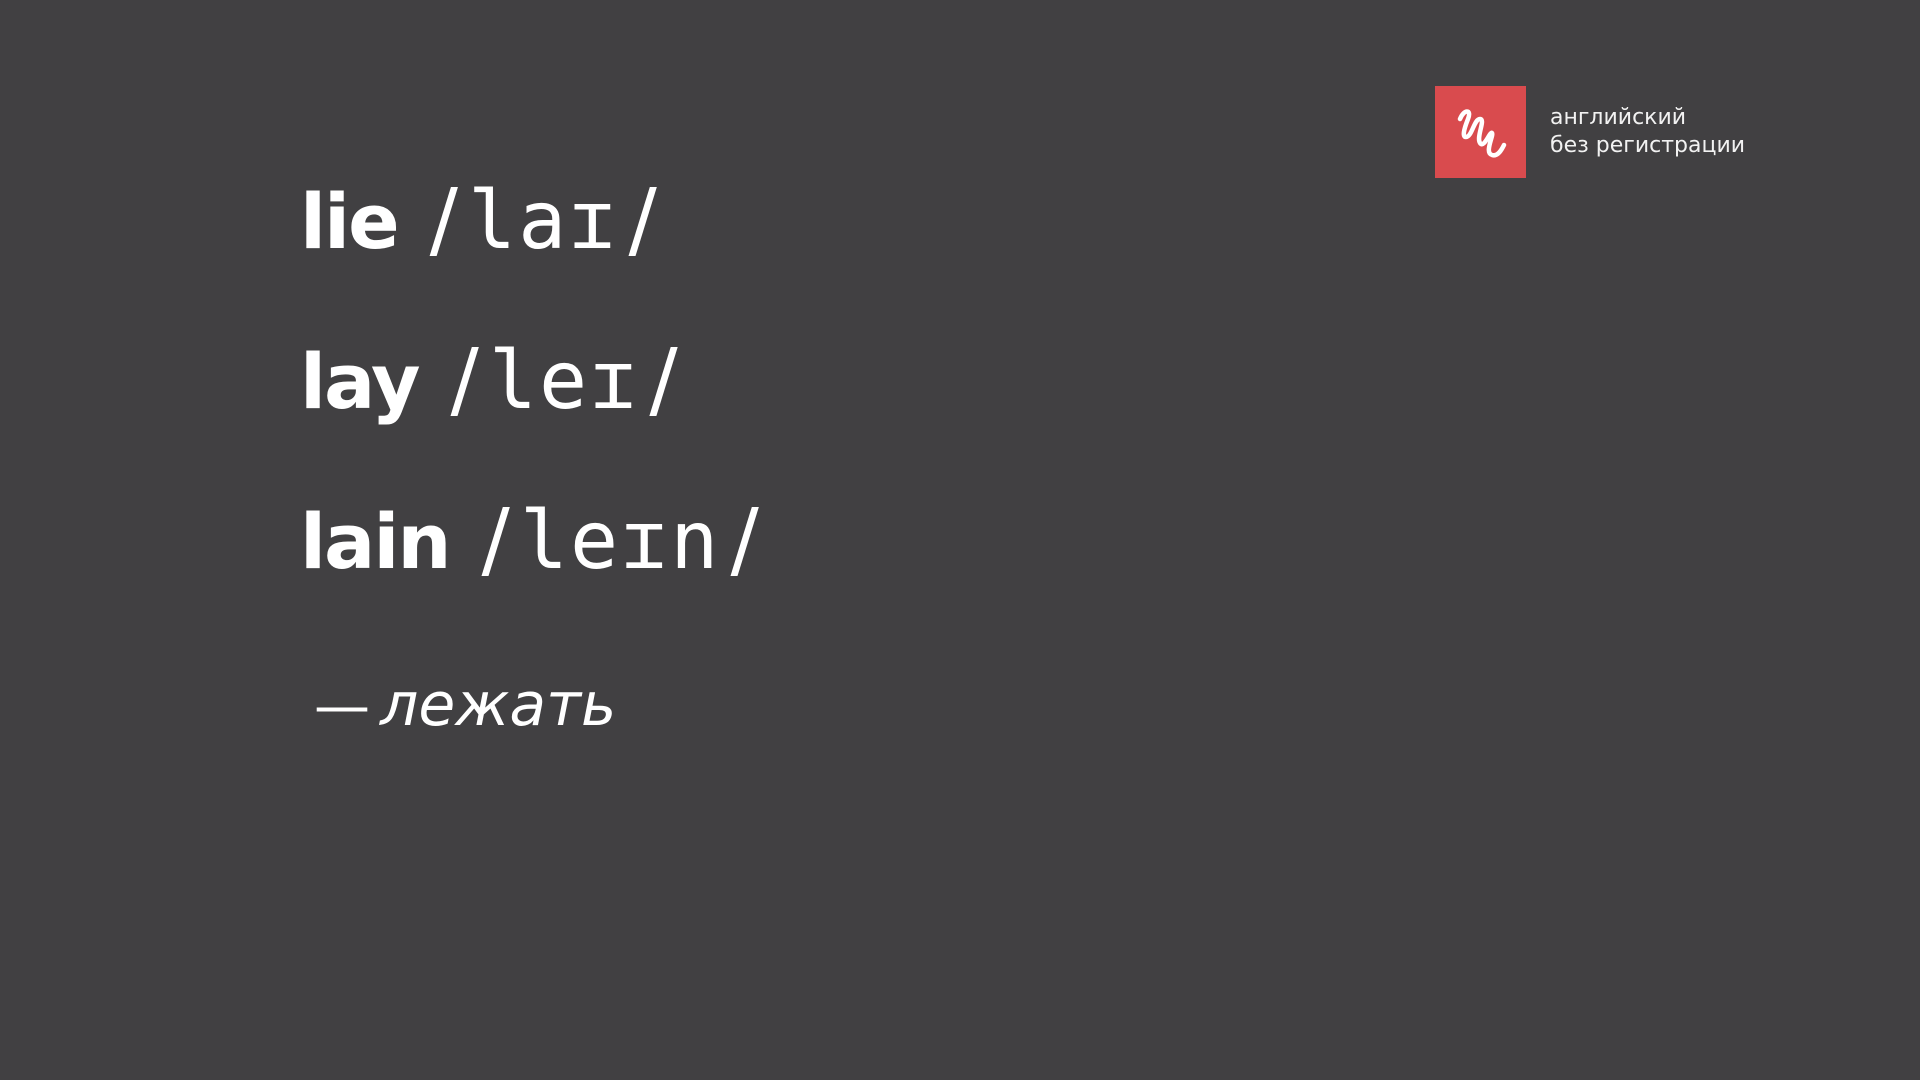  I want to click on word-forms-list: lie / laɪ / lay / leɪ / lain / leɪn /, so click(534, 410).